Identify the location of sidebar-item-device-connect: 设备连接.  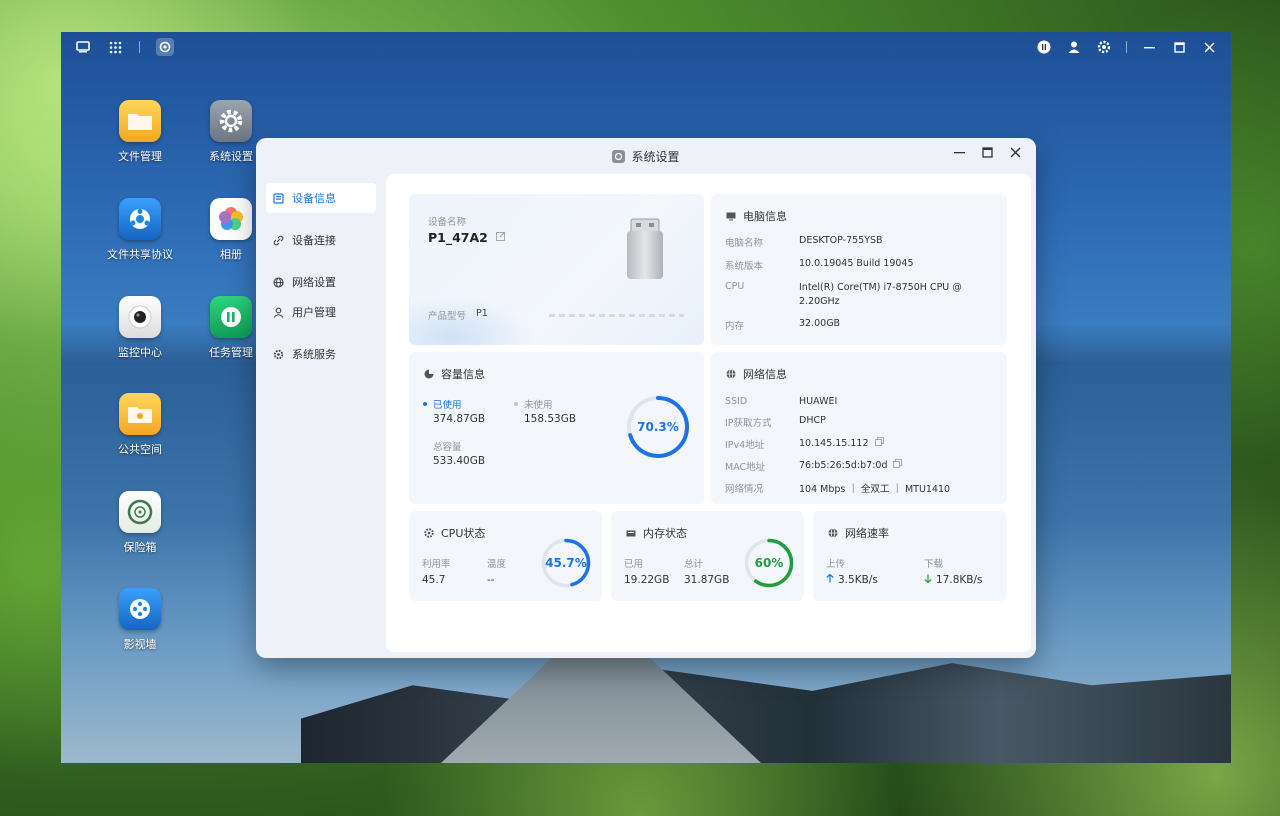
(321, 240).